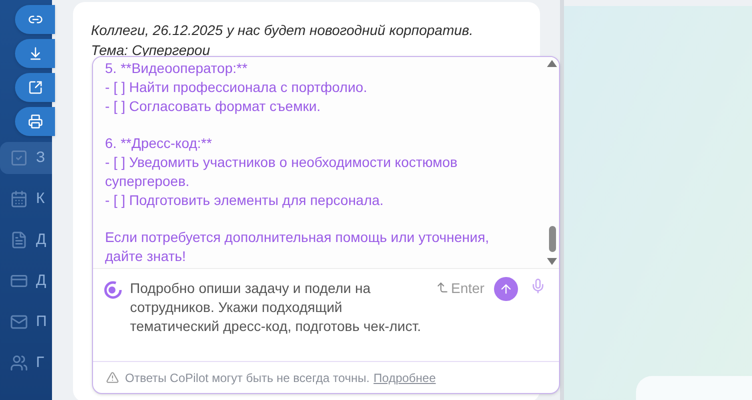  What do you see at coordinates (245, 200) in the screenshot?
I see `answer-text: - [ ] Подготовить элементы для персонала.` at bounding box center [245, 200].